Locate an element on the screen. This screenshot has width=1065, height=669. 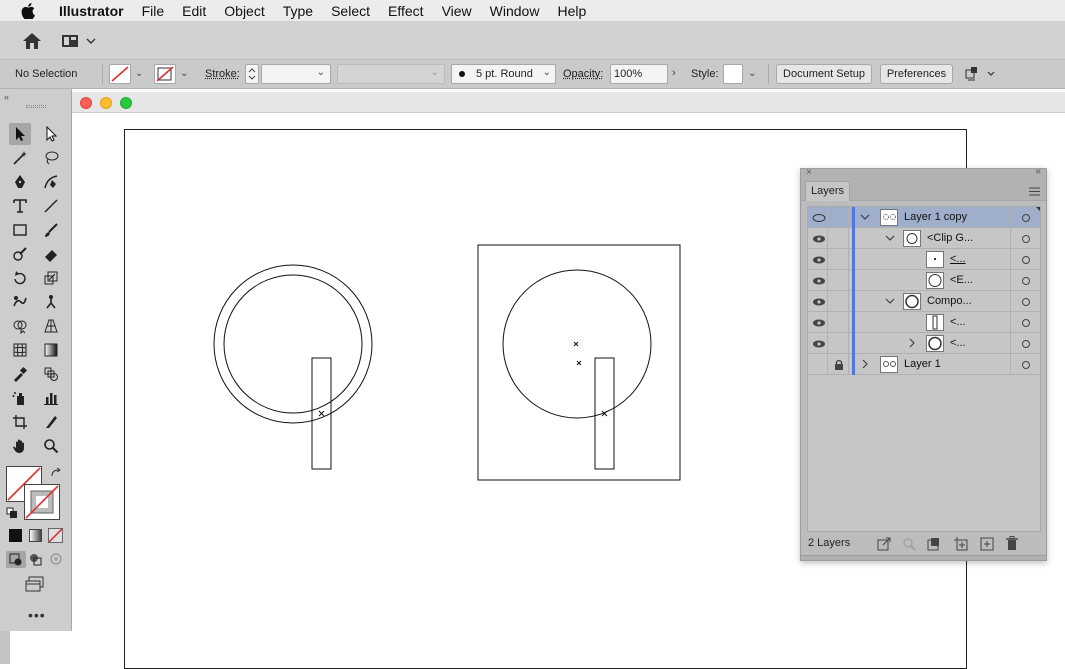
collapse-panel-icon: « is located at coordinates (1038, 171).